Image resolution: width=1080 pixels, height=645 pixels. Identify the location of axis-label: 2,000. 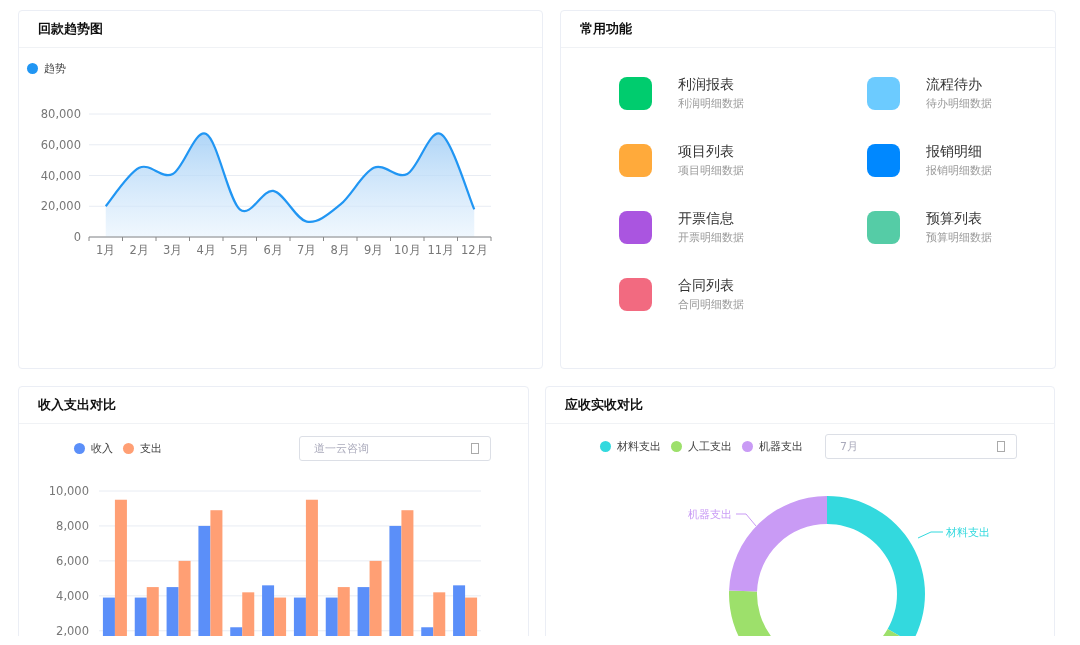
(72, 629).